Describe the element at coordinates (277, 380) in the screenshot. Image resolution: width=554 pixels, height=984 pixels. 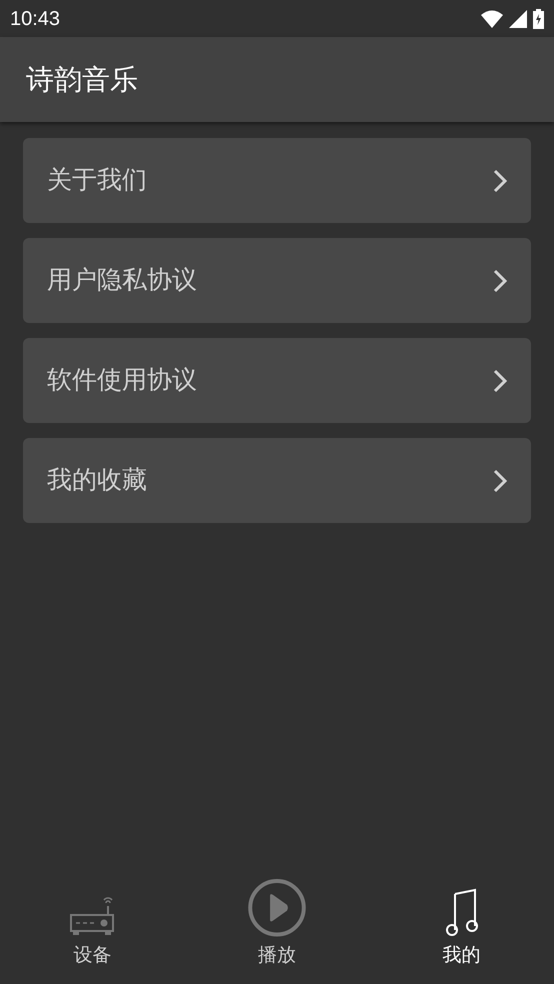
I see `menu-item: 软件使用协议` at that location.